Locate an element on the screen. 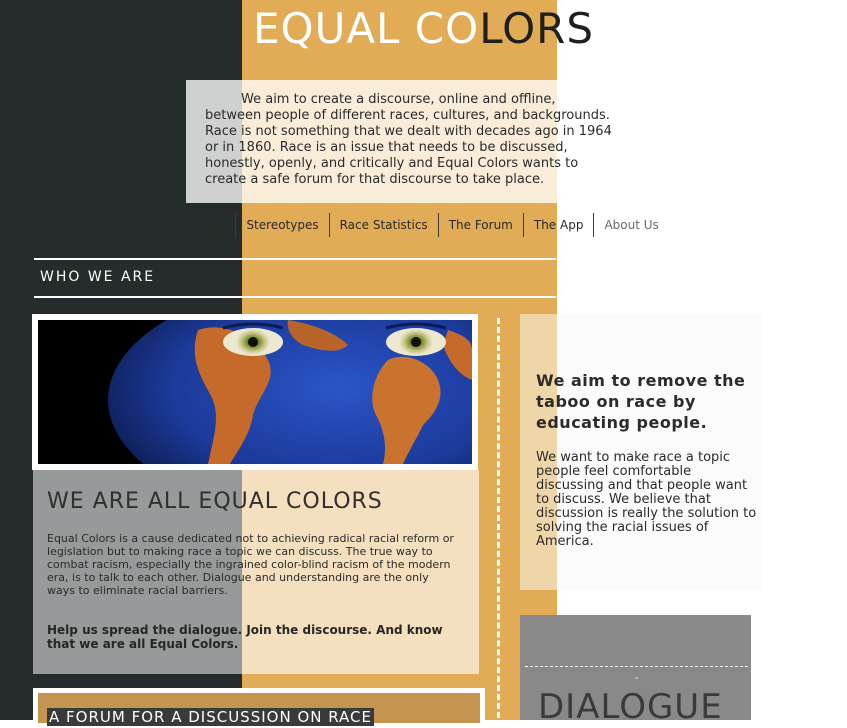 This screenshot has height=728, width=847. site-title: EQUAL COLORS is located at coordinates (423, 28).